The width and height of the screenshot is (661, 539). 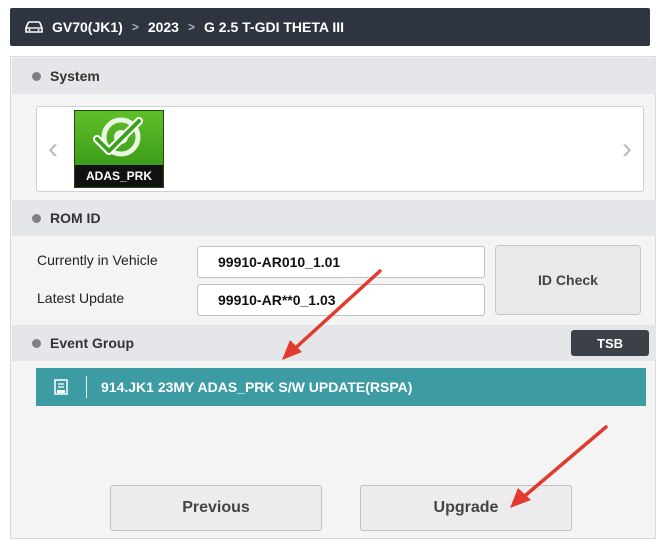 What do you see at coordinates (216, 508) in the screenshot?
I see `previous-button: Previous` at bounding box center [216, 508].